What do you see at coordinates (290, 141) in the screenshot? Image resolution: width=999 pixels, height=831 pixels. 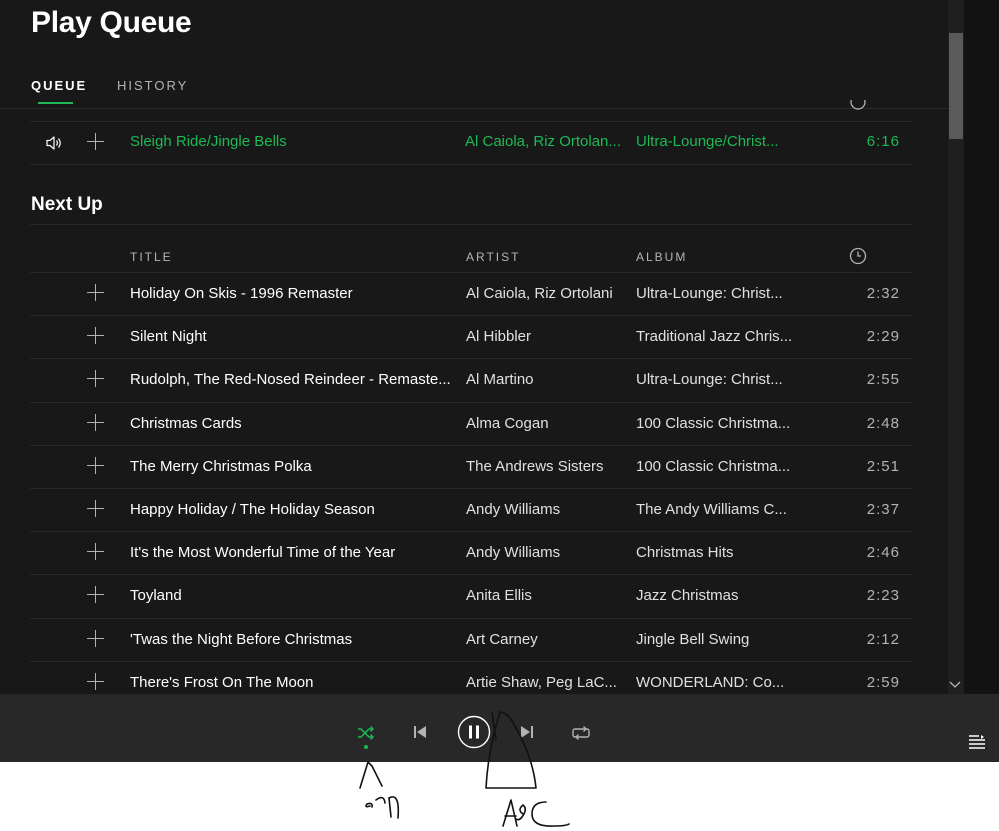 I see `now-playing-title: Sleigh Ride/Jingle Bells` at bounding box center [290, 141].